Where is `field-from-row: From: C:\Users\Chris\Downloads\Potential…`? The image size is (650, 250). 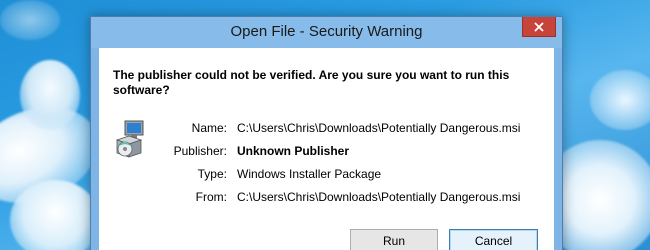 field-from-row: From: C:\Users\Chris\Downloads\Potential… is located at coordinates (329, 198).